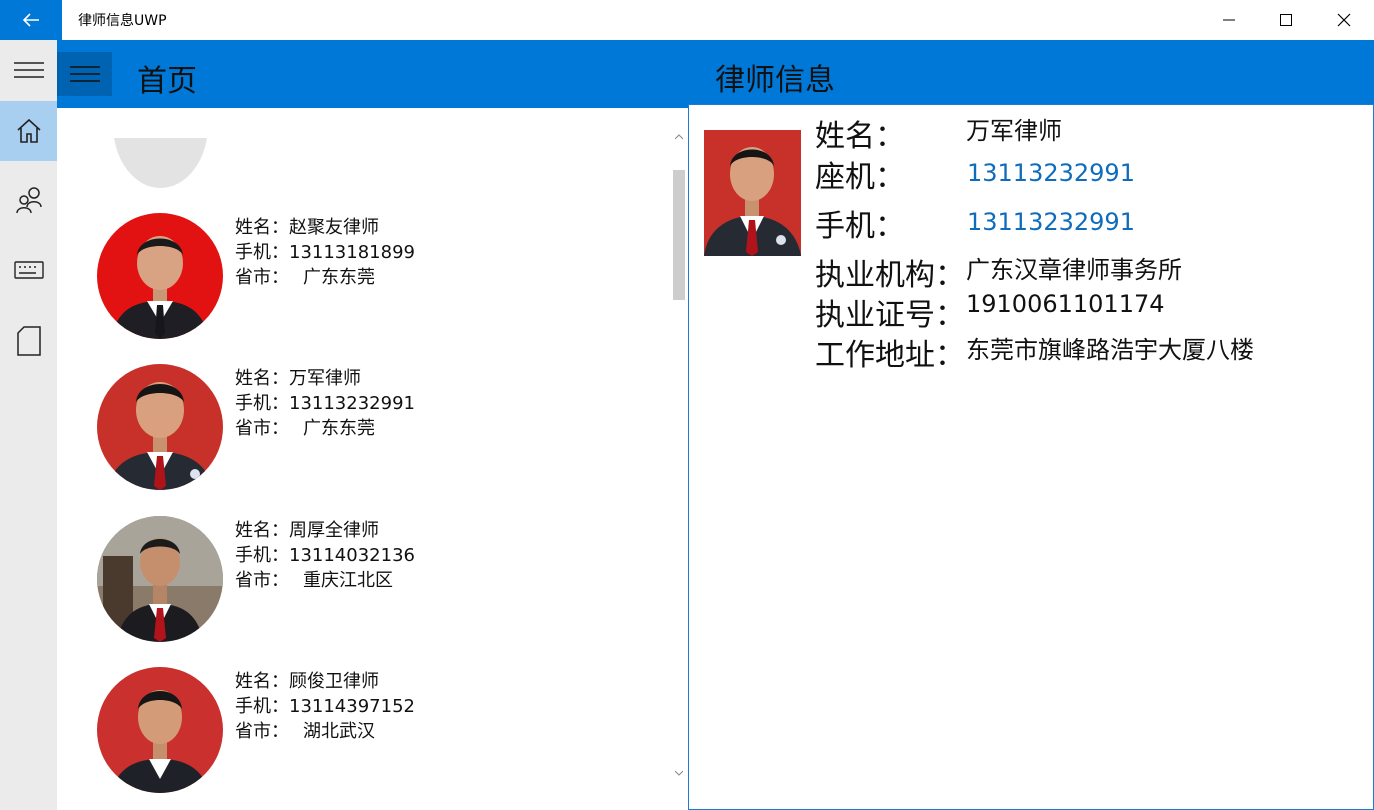 This screenshot has width=1374, height=810. What do you see at coordinates (28, 425) in the screenshot?
I see `nav-rail` at bounding box center [28, 425].